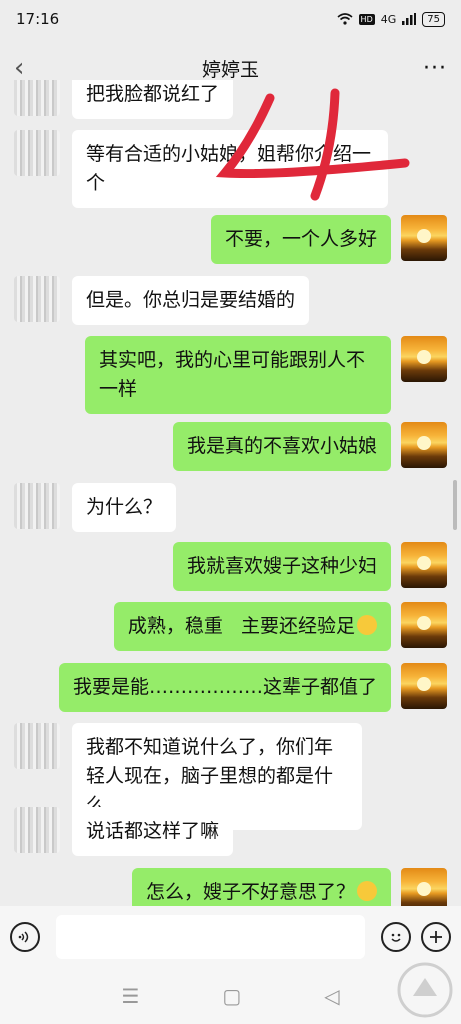 The width and height of the screenshot is (461, 1024). I want to click on message-bubble: 成熟，稳重 主要还经验足, so click(252, 626).